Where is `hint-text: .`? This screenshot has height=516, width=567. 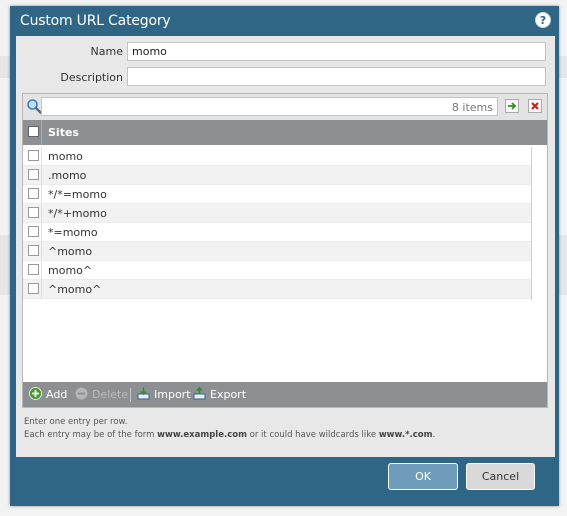
hint-text: . is located at coordinates (434, 435).